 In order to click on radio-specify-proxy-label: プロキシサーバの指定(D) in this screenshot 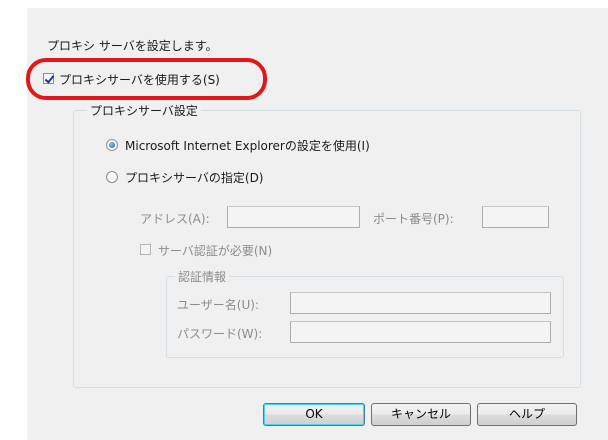, I will do `click(194, 177)`.